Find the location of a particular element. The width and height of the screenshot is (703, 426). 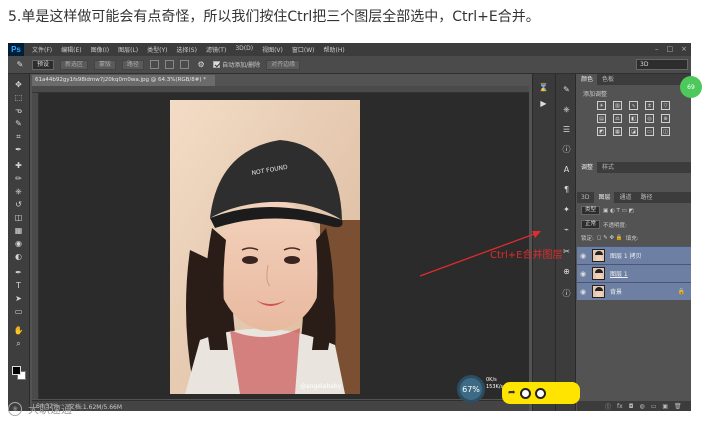

eye-right-icon is located at coordinates (540, 393).